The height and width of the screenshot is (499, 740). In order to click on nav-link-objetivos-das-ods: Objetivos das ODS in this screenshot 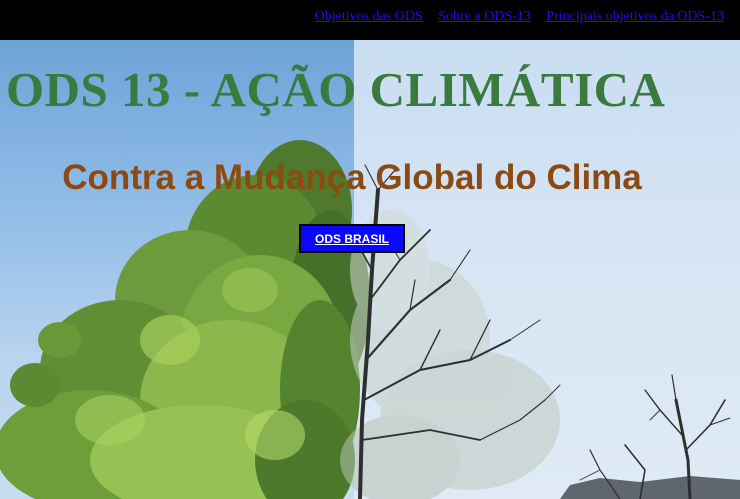, I will do `click(369, 16)`.